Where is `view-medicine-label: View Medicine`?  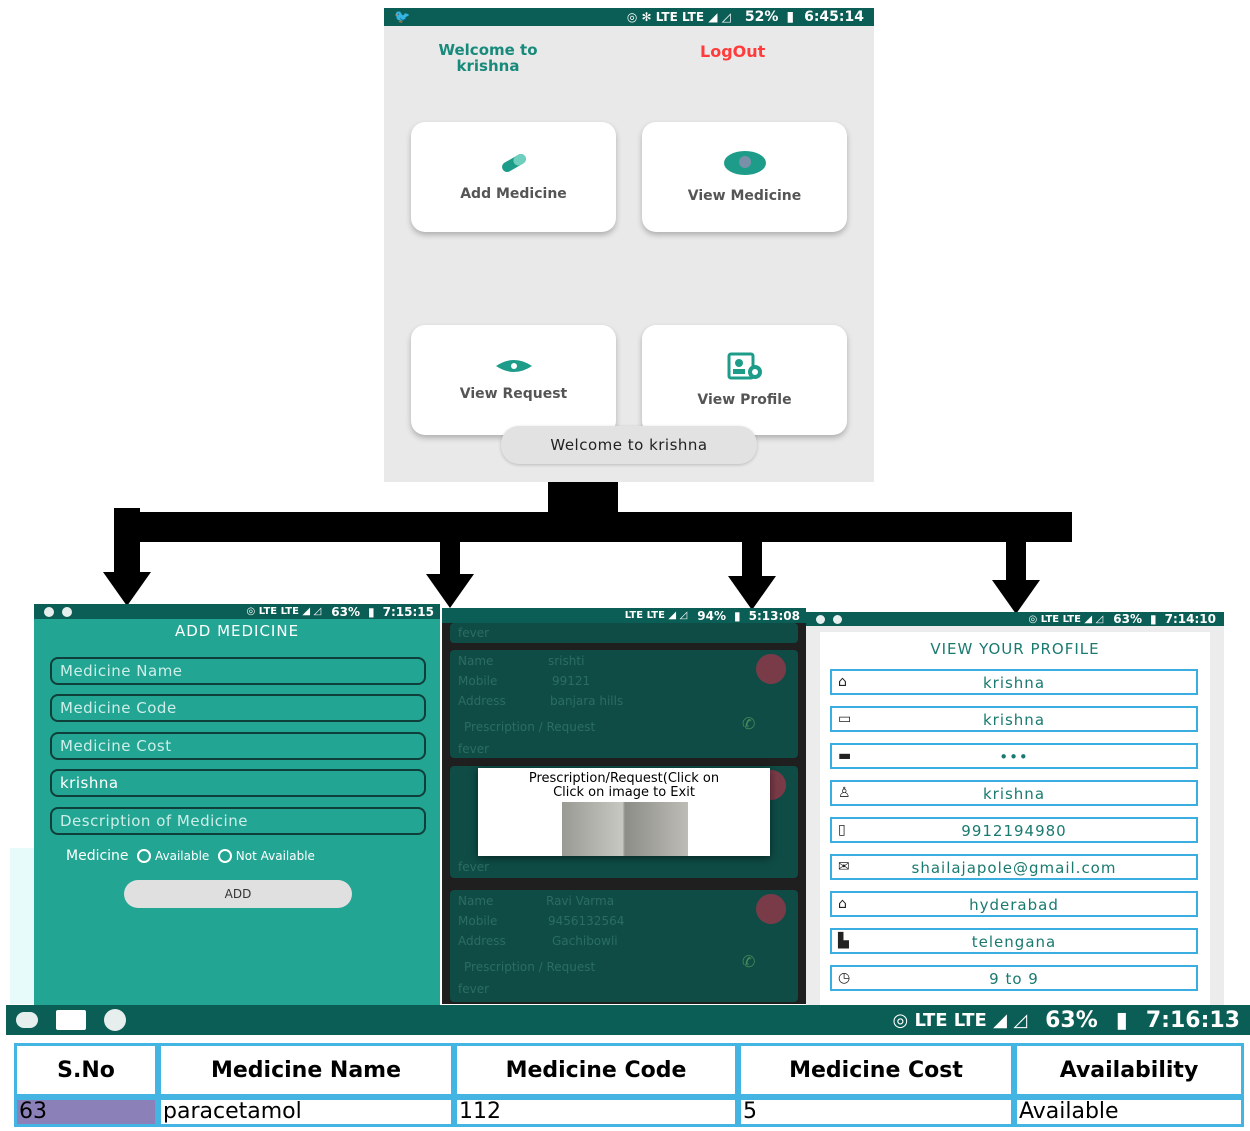
view-medicine-label: View Medicine is located at coordinates (744, 196).